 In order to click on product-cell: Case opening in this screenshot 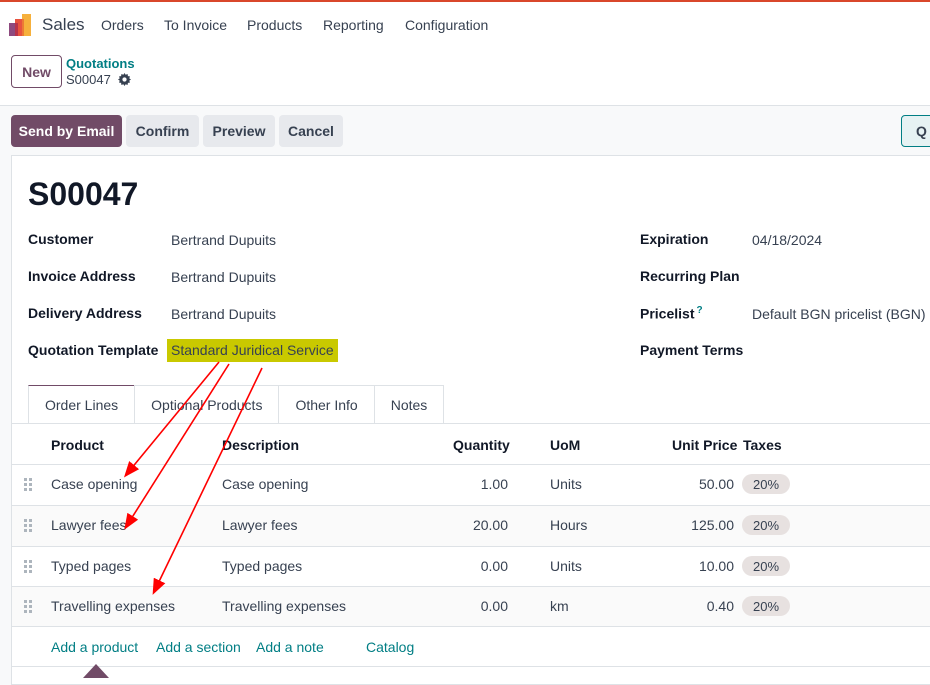, I will do `click(94, 484)`.